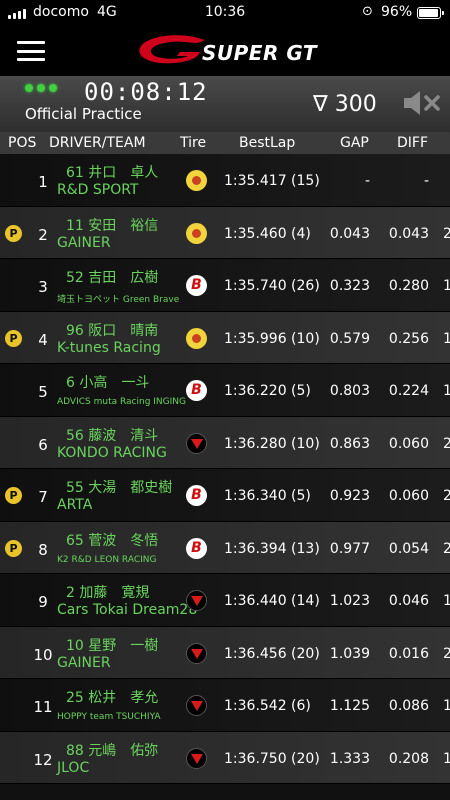  I want to click on column-driver-team: DRIVER/TEAM, so click(97, 143).